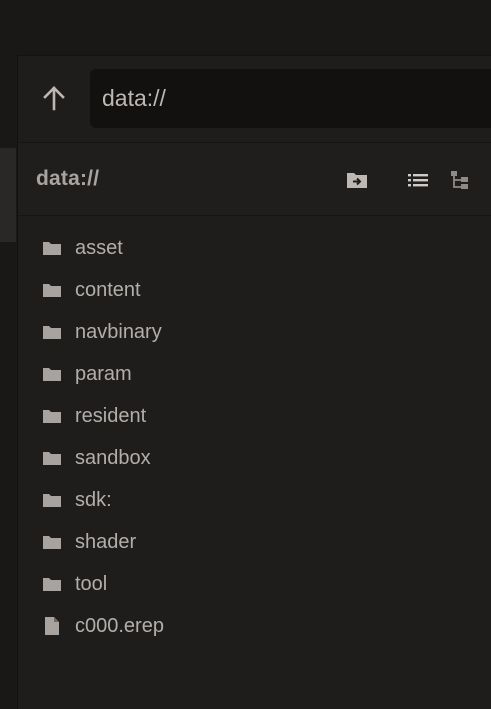 This screenshot has height=709, width=491. What do you see at coordinates (119, 626) in the screenshot?
I see `file-name: c000.erep` at bounding box center [119, 626].